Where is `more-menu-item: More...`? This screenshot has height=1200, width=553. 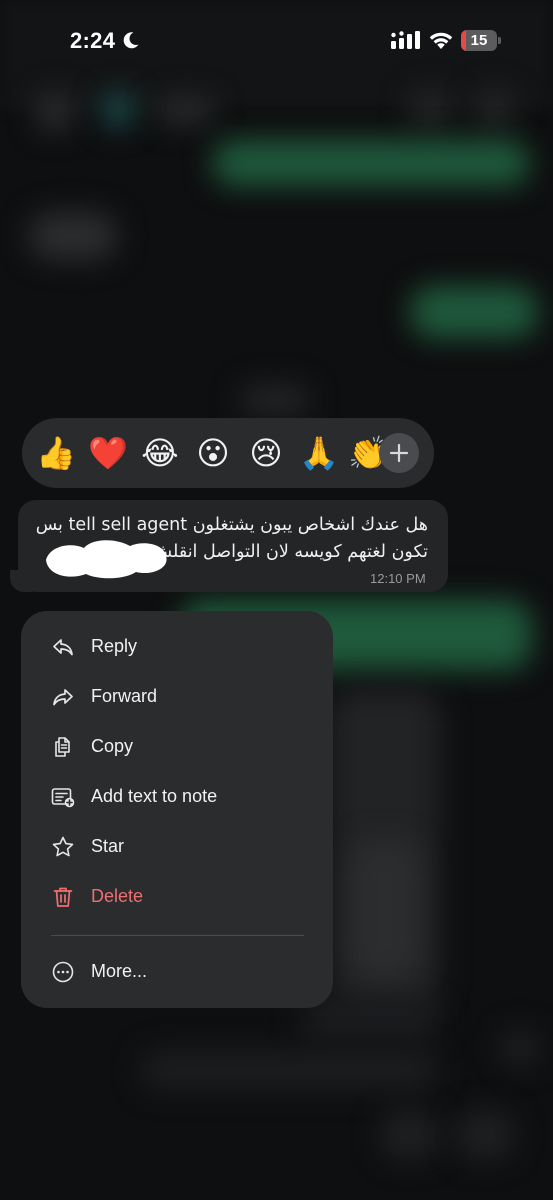 more-menu-item: More... is located at coordinates (177, 972).